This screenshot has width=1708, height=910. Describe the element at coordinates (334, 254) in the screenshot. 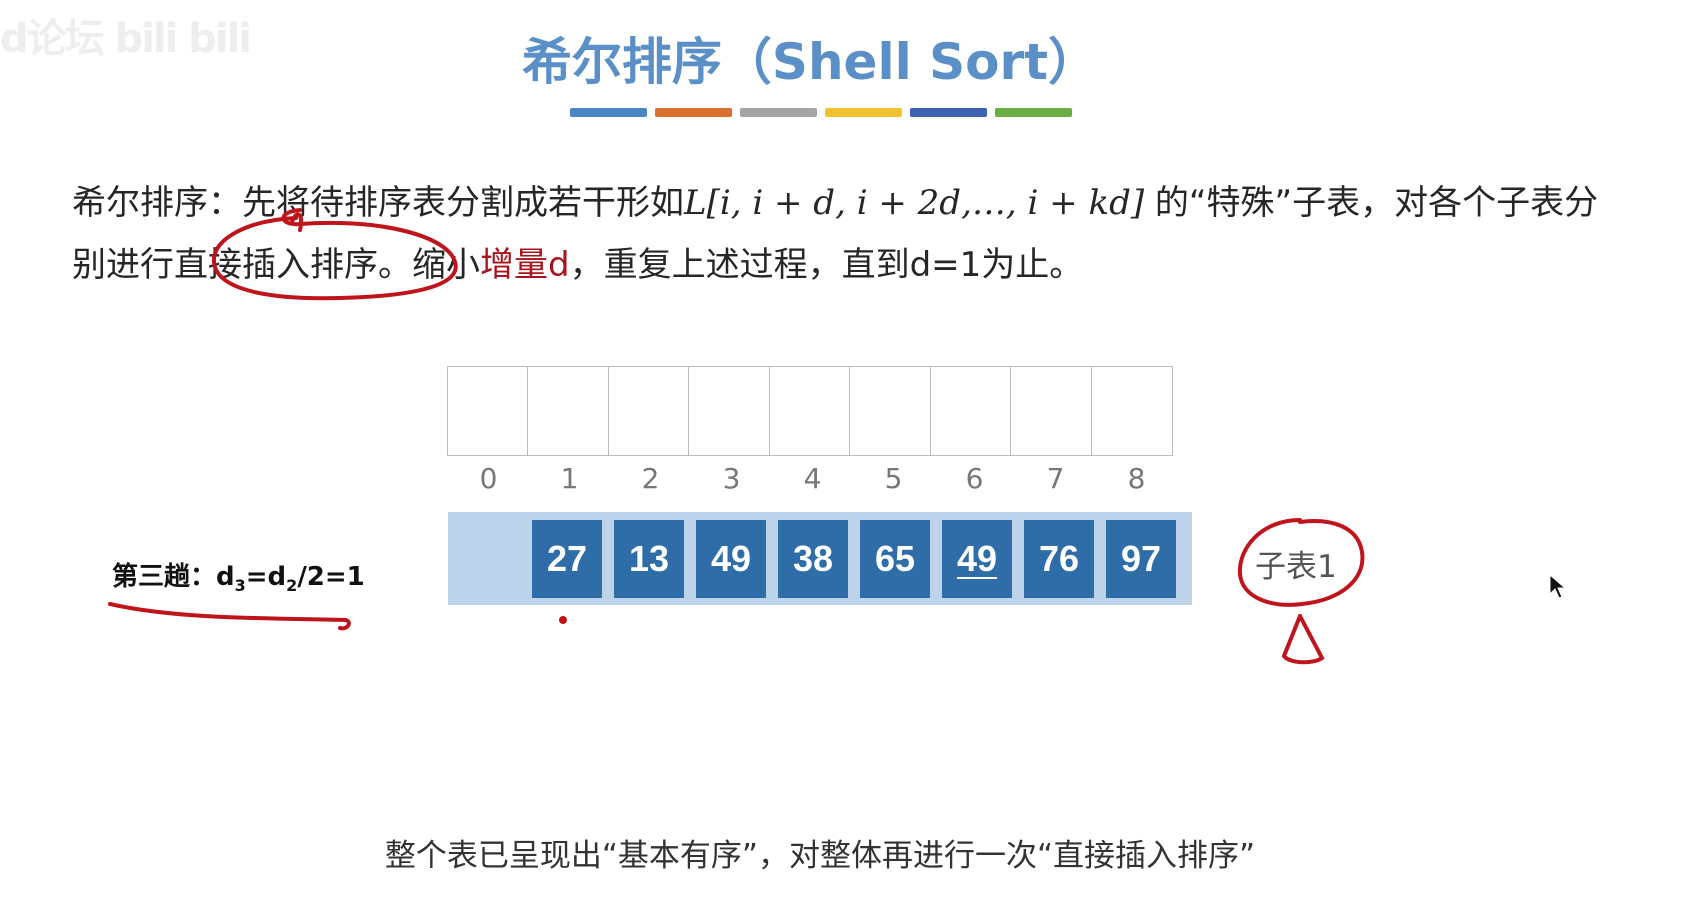

I see `circle-annotation` at that location.